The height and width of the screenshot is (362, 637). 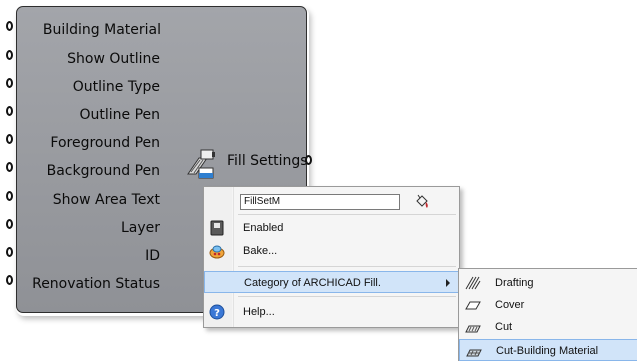 I want to click on submenu-arrow-icon, so click(x=448, y=283).